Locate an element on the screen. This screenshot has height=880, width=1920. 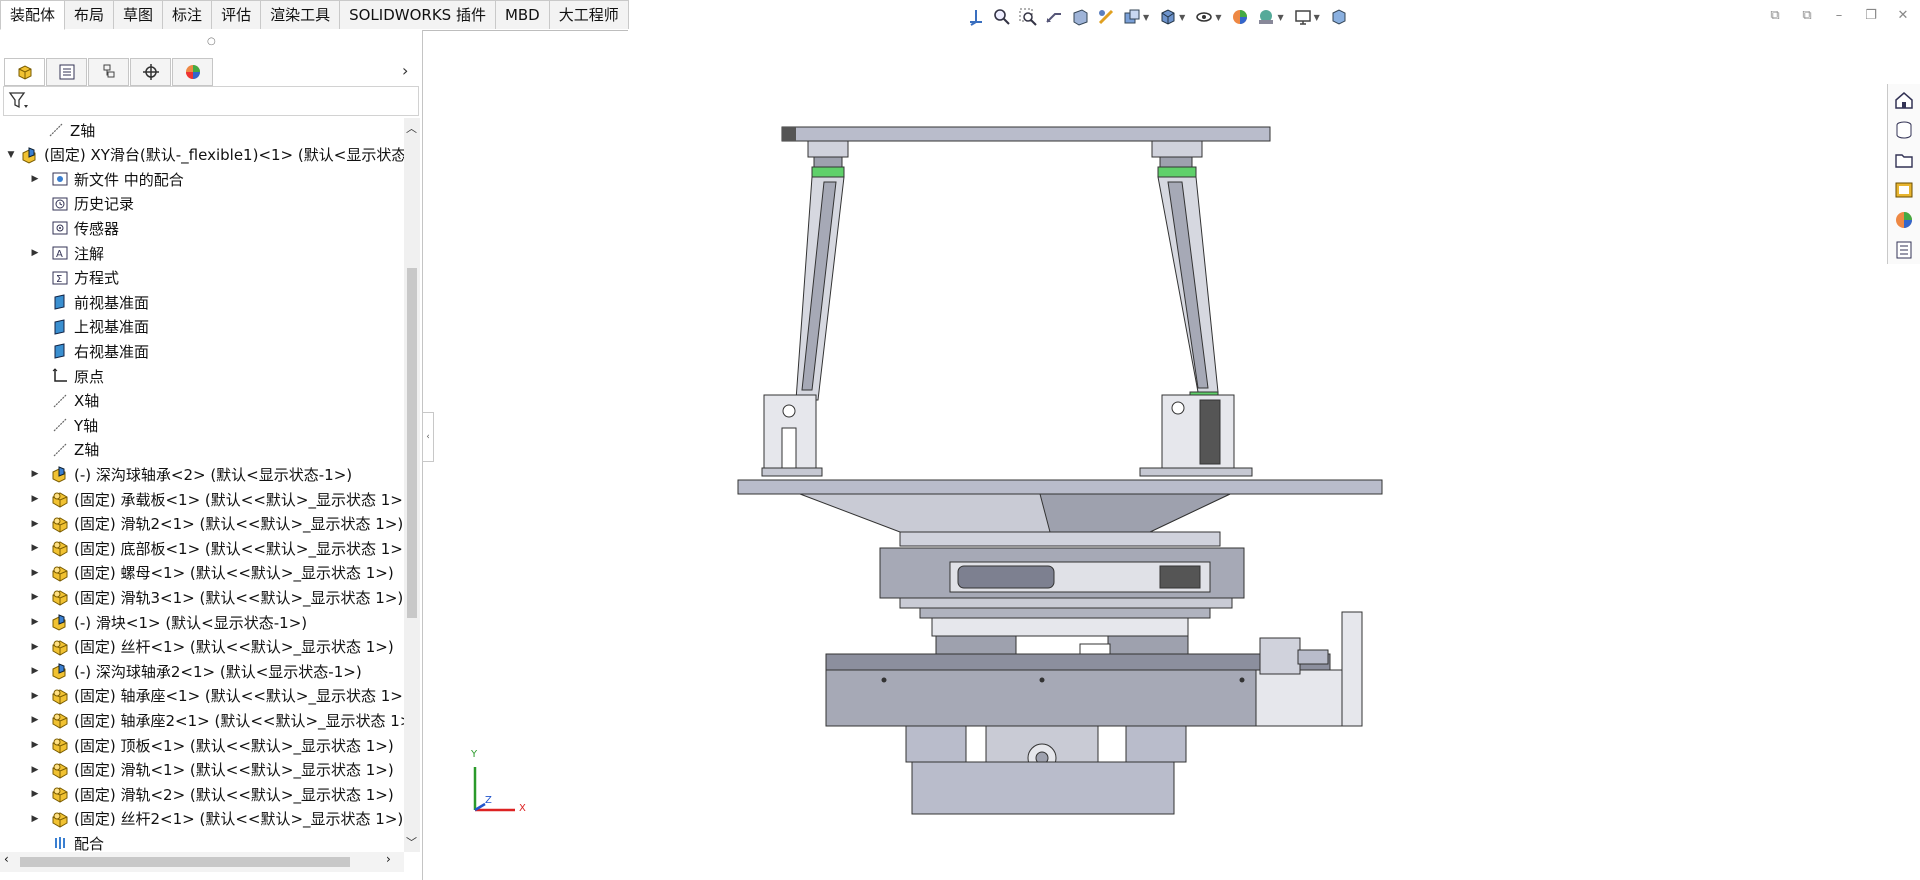
tree-item: ▶ (固定) 承载板<1> (默认<<默认>_显示状态 1>) is located at coordinates (217, 499).